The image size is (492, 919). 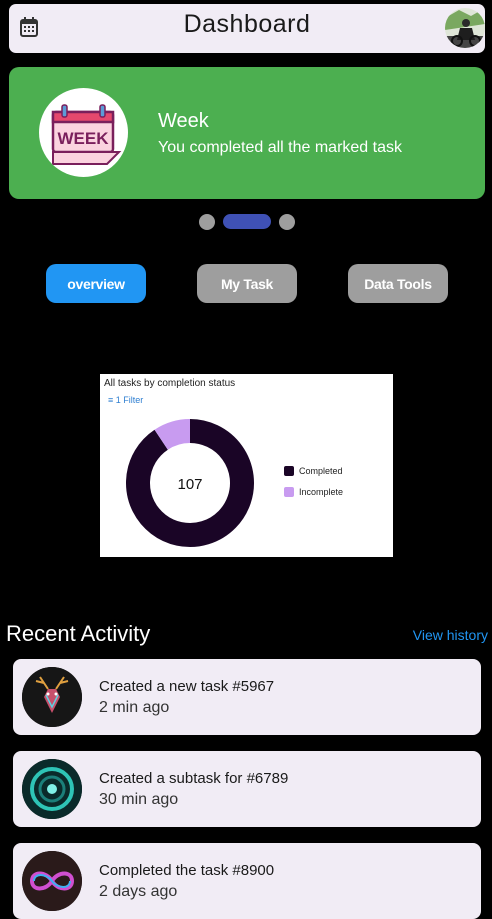 What do you see at coordinates (321, 492) in the screenshot?
I see `legend-label-incomplete: Incomplete` at bounding box center [321, 492].